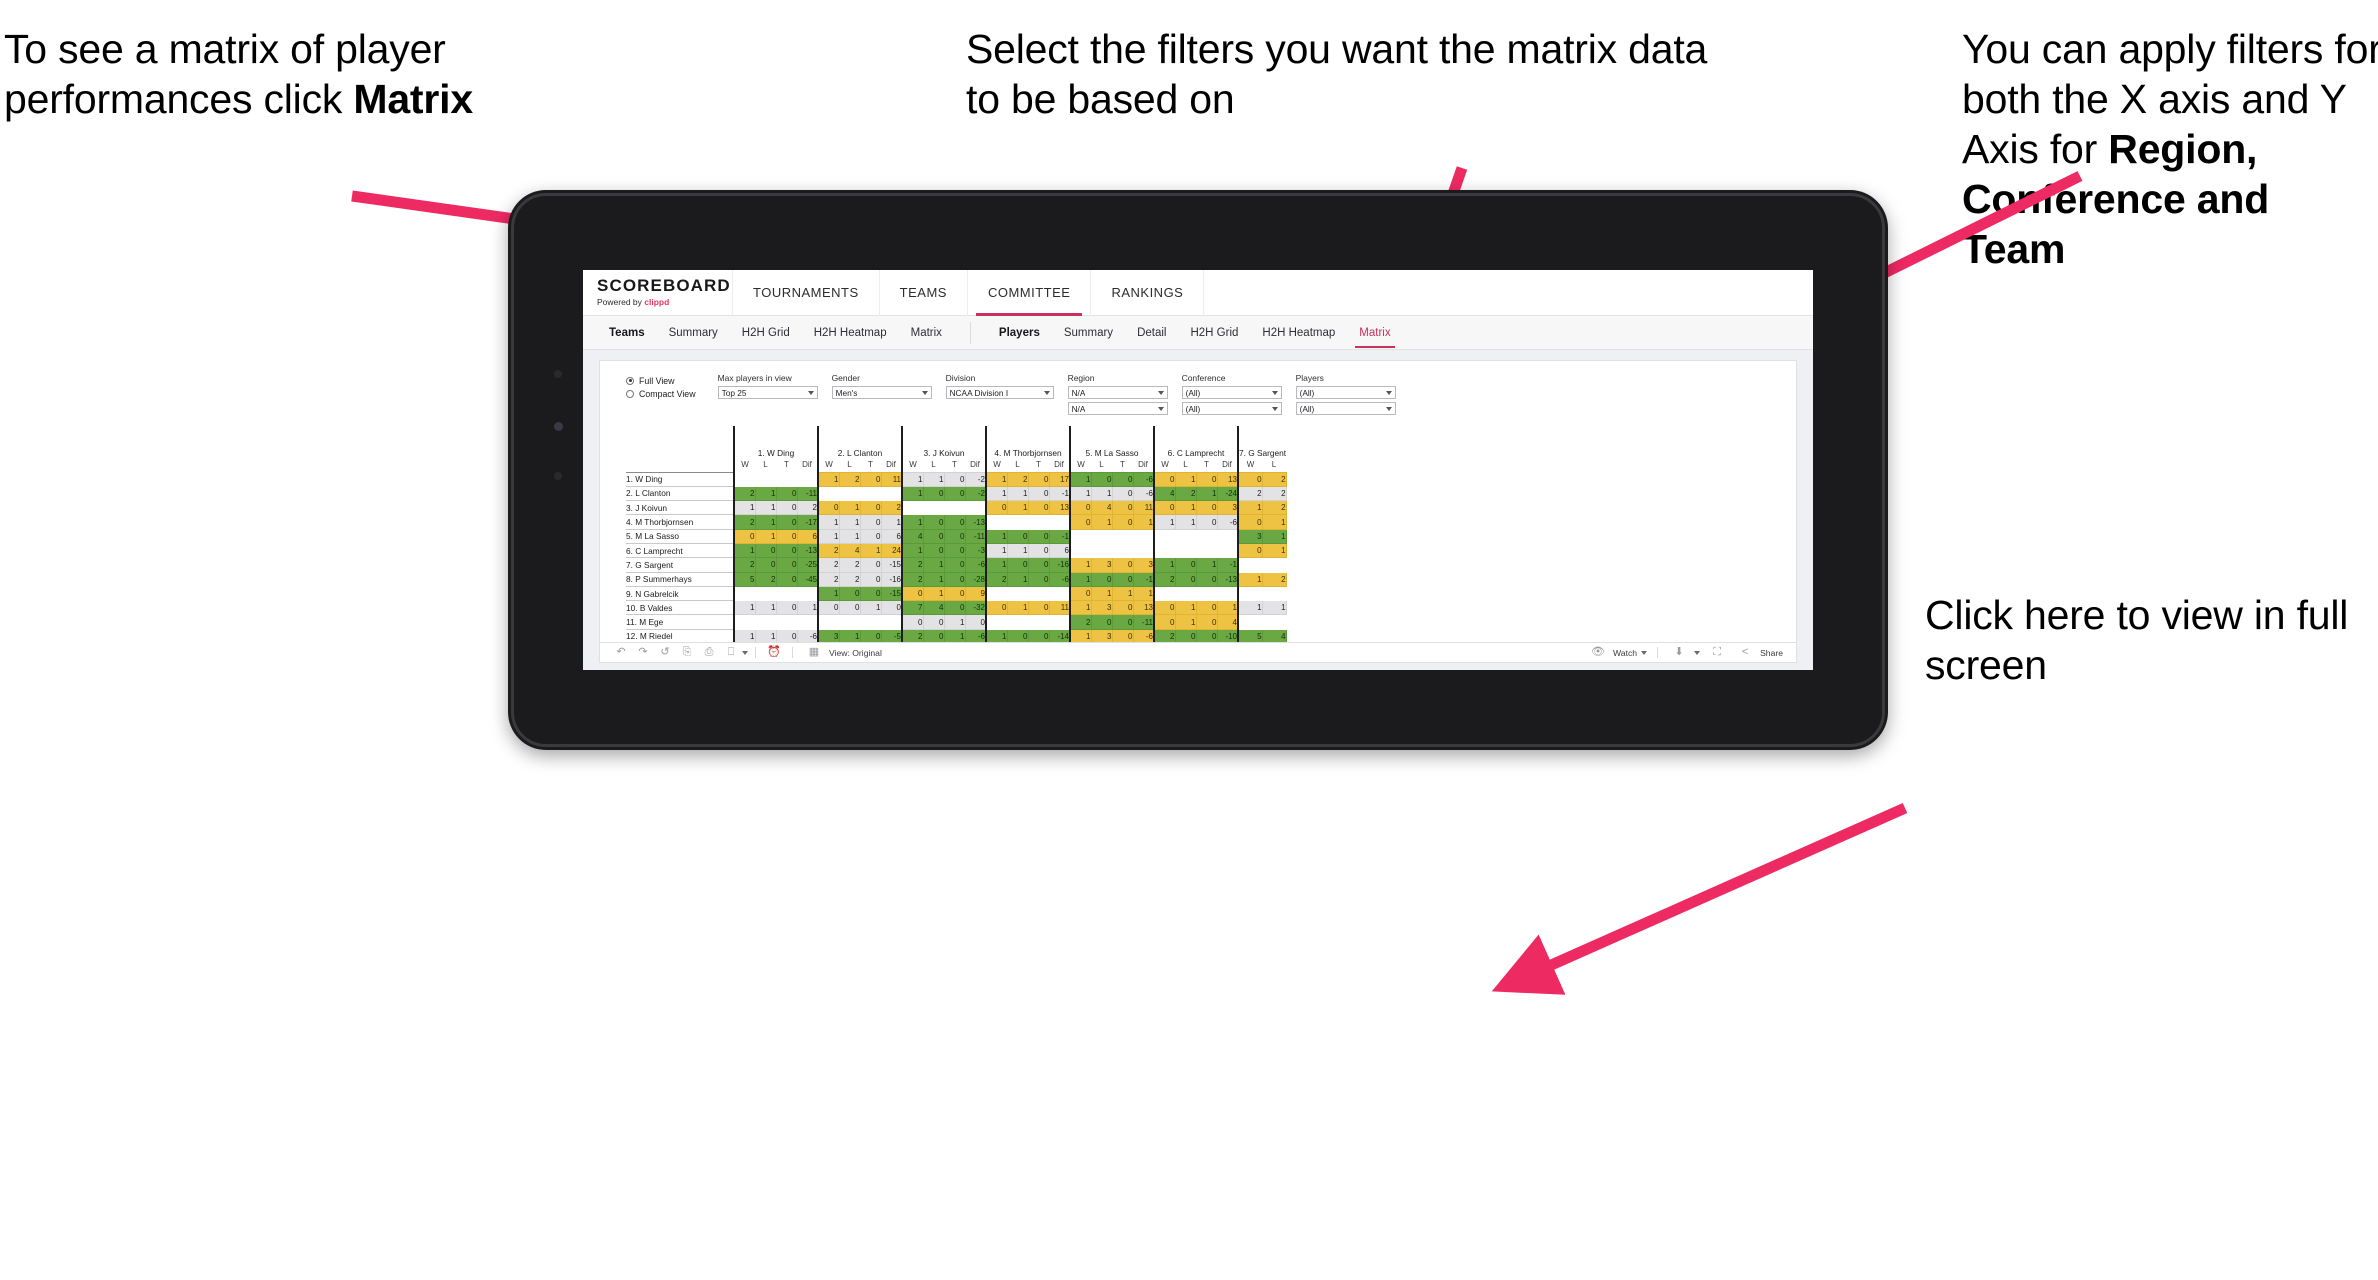  Describe the element at coordinates (912, 608) in the screenshot. I see `matrix-cell: 7` at that location.